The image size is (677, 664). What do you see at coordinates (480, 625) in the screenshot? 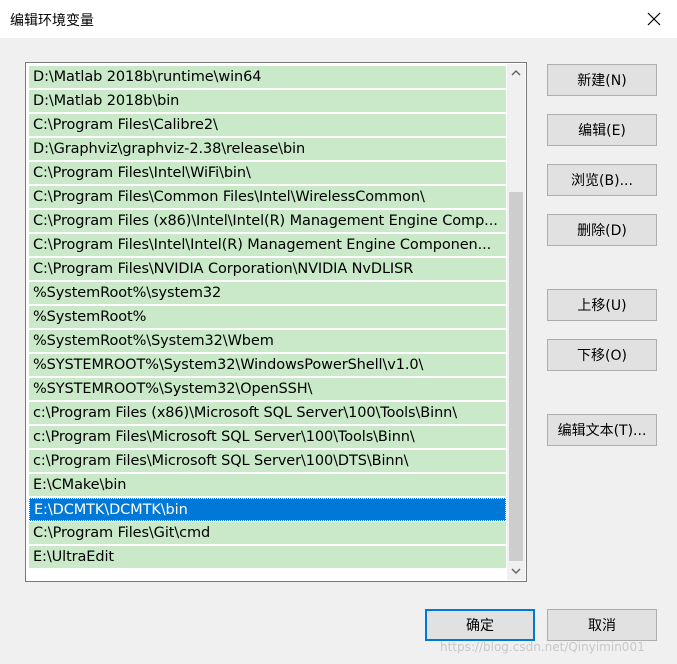
I see `ok-button: 确定` at bounding box center [480, 625].